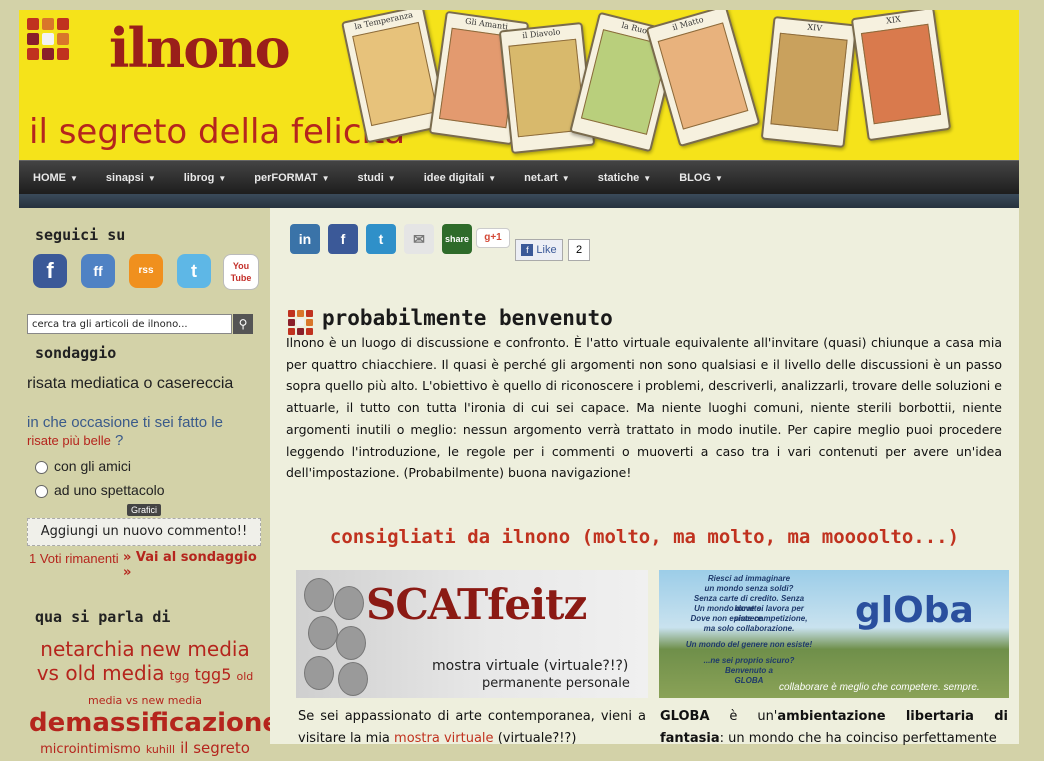 This screenshot has width=1044, height=761. I want to click on poll-option: ad uno spettacolo, so click(100, 490).